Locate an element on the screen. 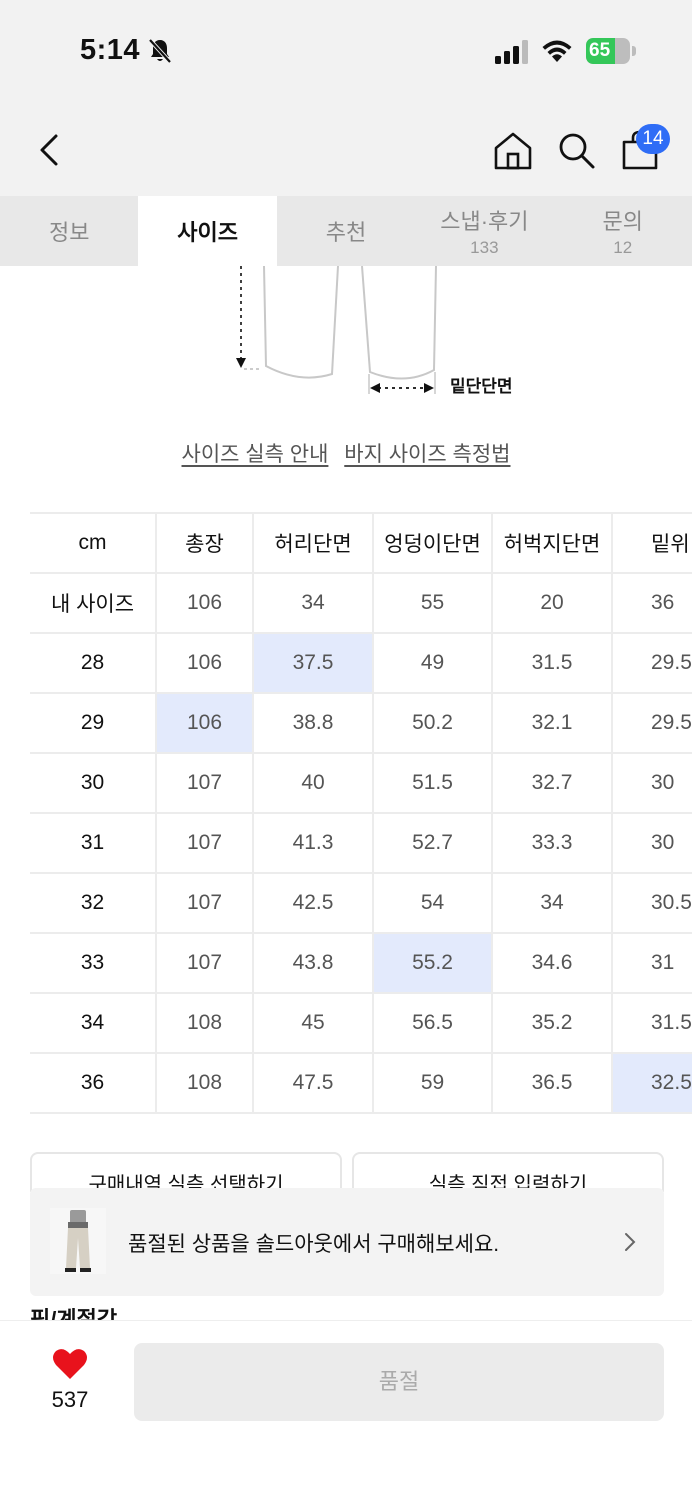  bottom-action-bar: 537 품절 is located at coordinates (346, 1410).